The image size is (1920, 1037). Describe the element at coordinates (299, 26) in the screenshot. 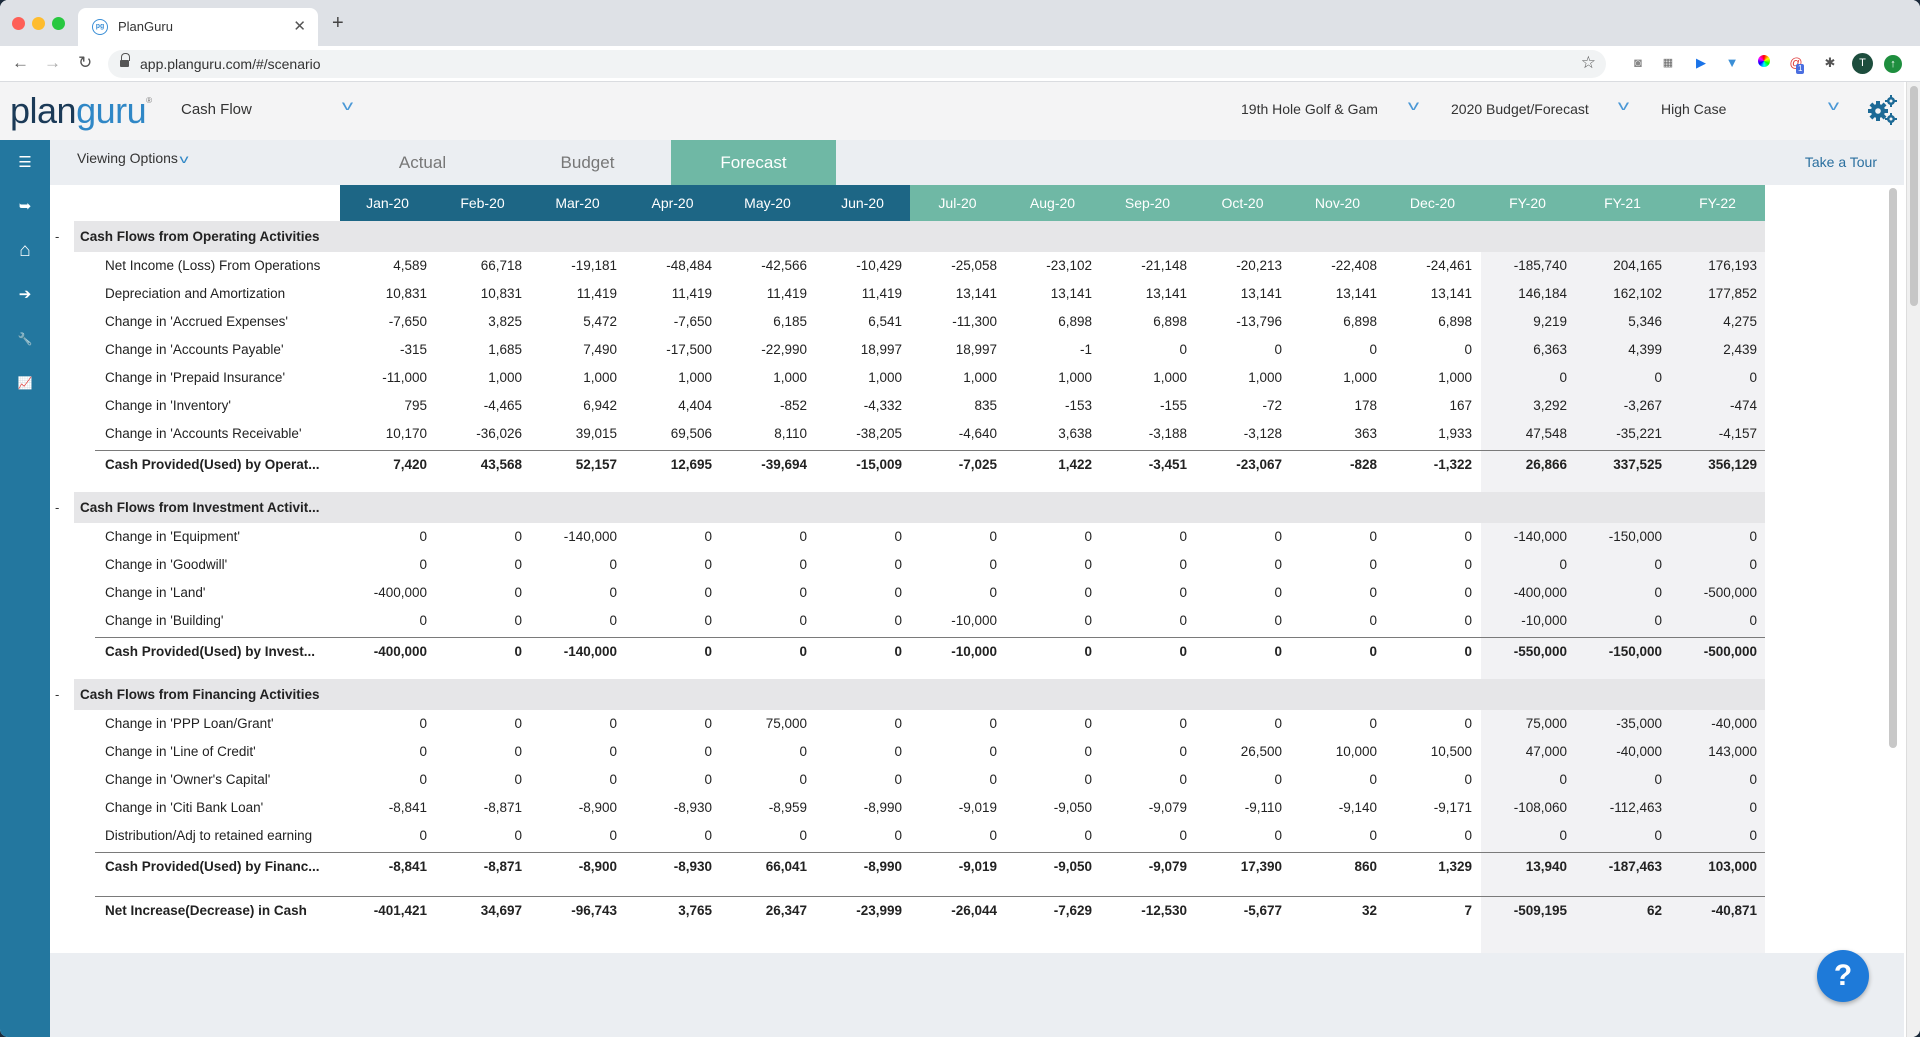

I see `tab-close-icon: ✕` at that location.